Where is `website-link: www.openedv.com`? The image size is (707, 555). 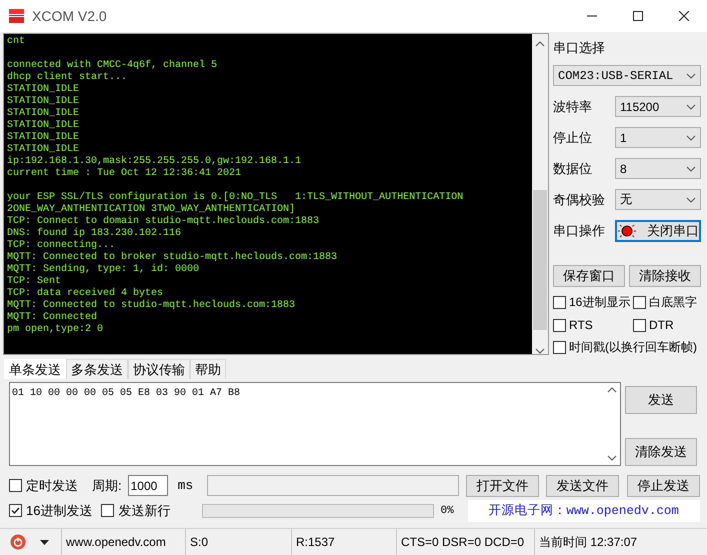
website-link: www.openedv.com is located at coordinates (116, 542).